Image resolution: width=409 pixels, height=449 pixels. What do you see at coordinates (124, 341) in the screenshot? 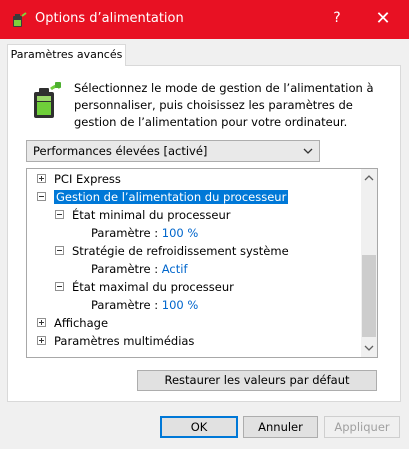
I see `tree-item-label: Paramètres multimédias` at bounding box center [124, 341].